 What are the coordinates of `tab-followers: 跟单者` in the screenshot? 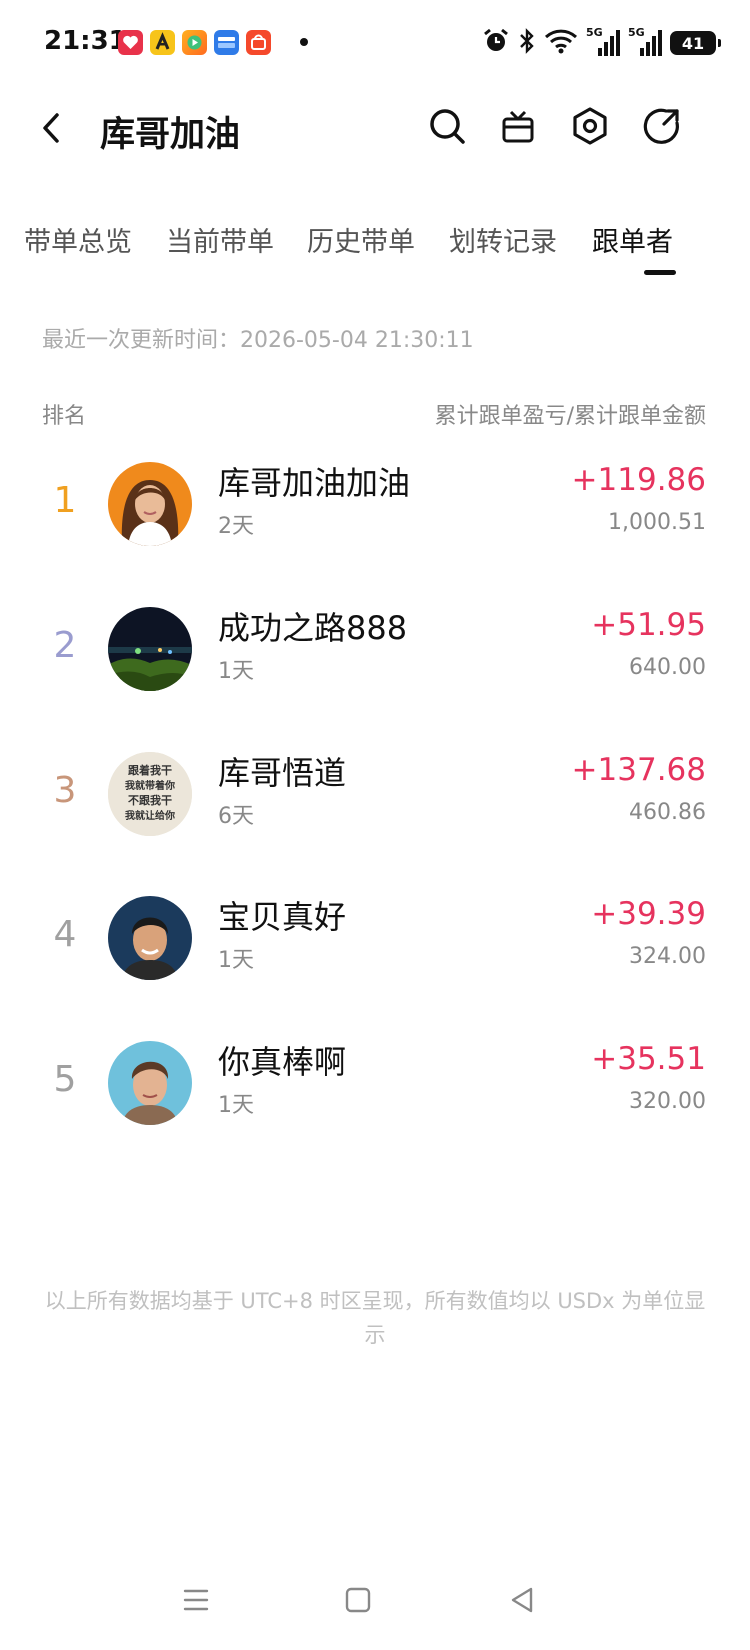 It's located at (632, 239).